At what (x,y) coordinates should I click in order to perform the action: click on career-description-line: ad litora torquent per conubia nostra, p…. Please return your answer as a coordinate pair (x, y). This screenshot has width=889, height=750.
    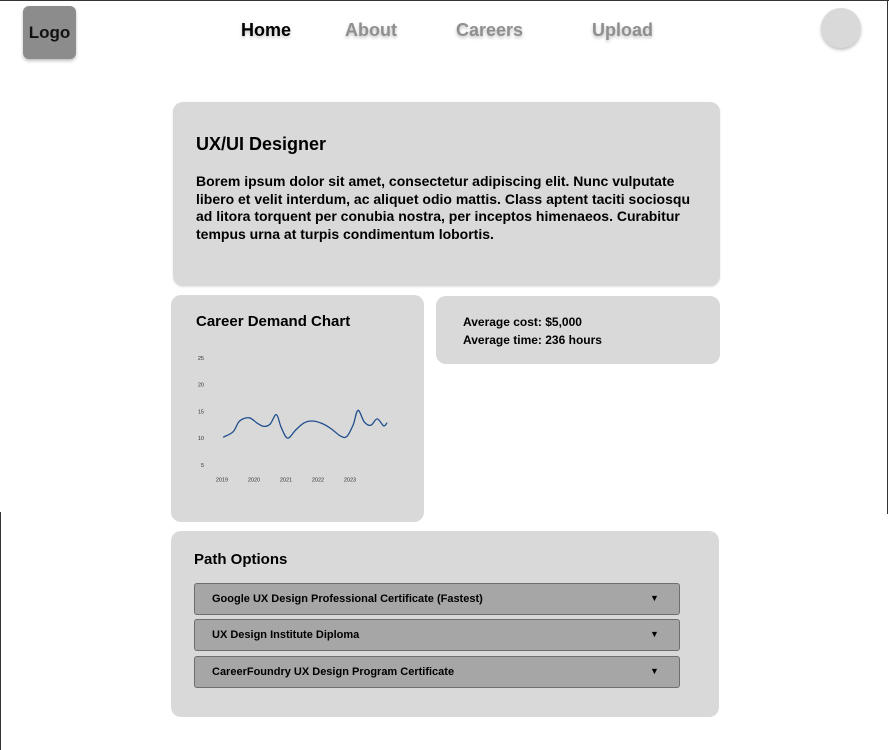
    Looking at the image, I should click on (438, 216).